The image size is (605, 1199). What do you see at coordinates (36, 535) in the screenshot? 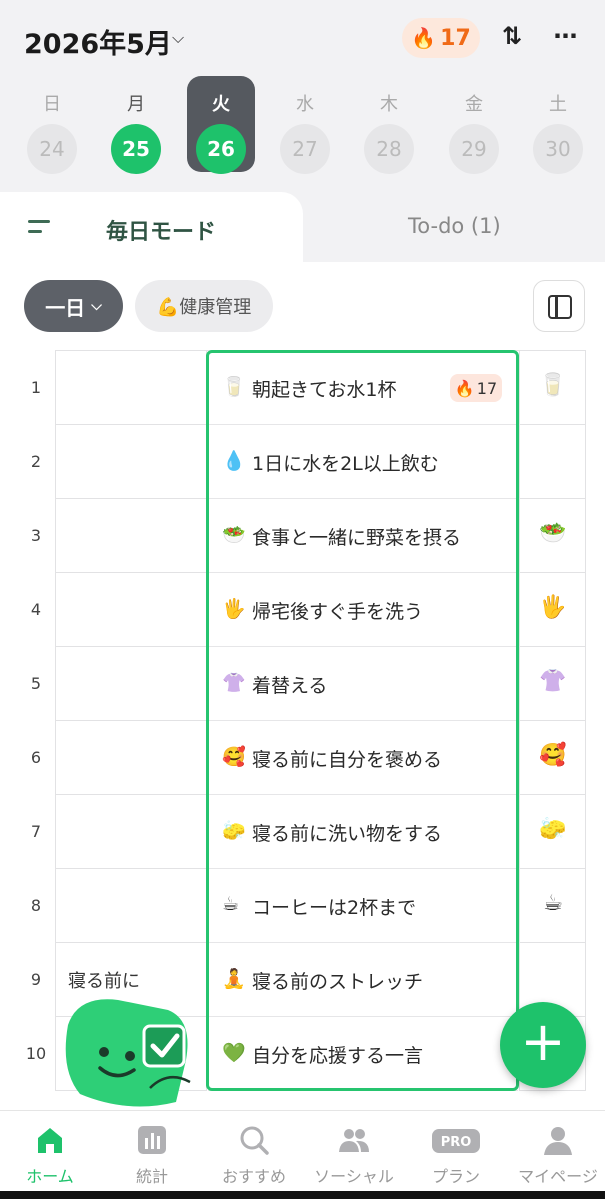
I see `row-number: 3` at bounding box center [36, 535].